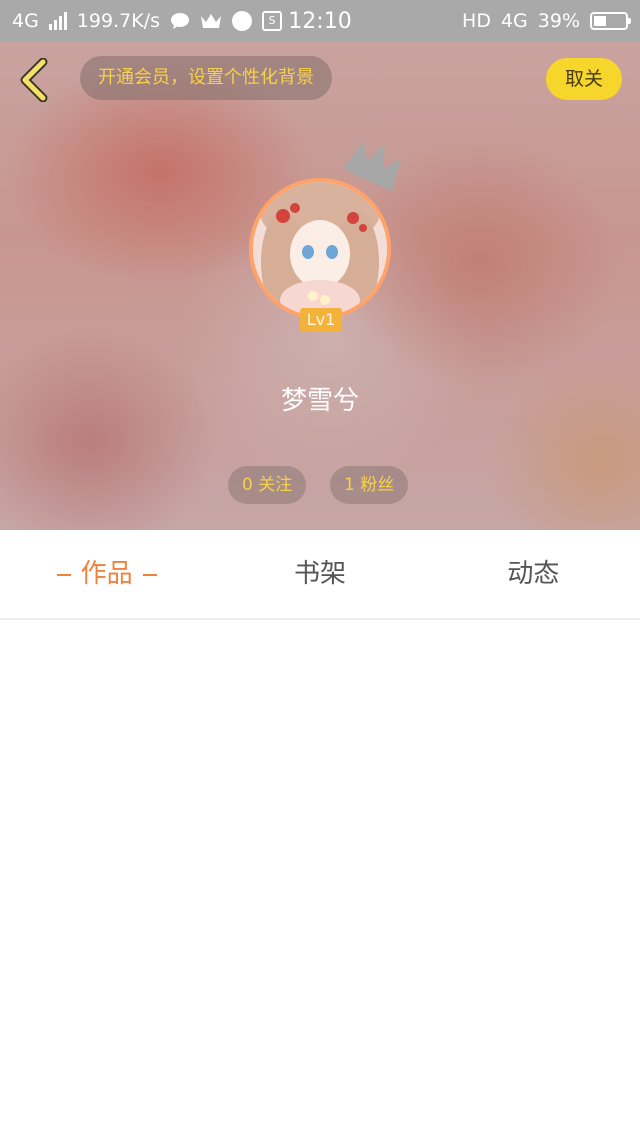 Image resolution: width=640 pixels, height=1138 pixels. What do you see at coordinates (149, 574) in the screenshot?
I see `tab-dash-right` at bounding box center [149, 574].